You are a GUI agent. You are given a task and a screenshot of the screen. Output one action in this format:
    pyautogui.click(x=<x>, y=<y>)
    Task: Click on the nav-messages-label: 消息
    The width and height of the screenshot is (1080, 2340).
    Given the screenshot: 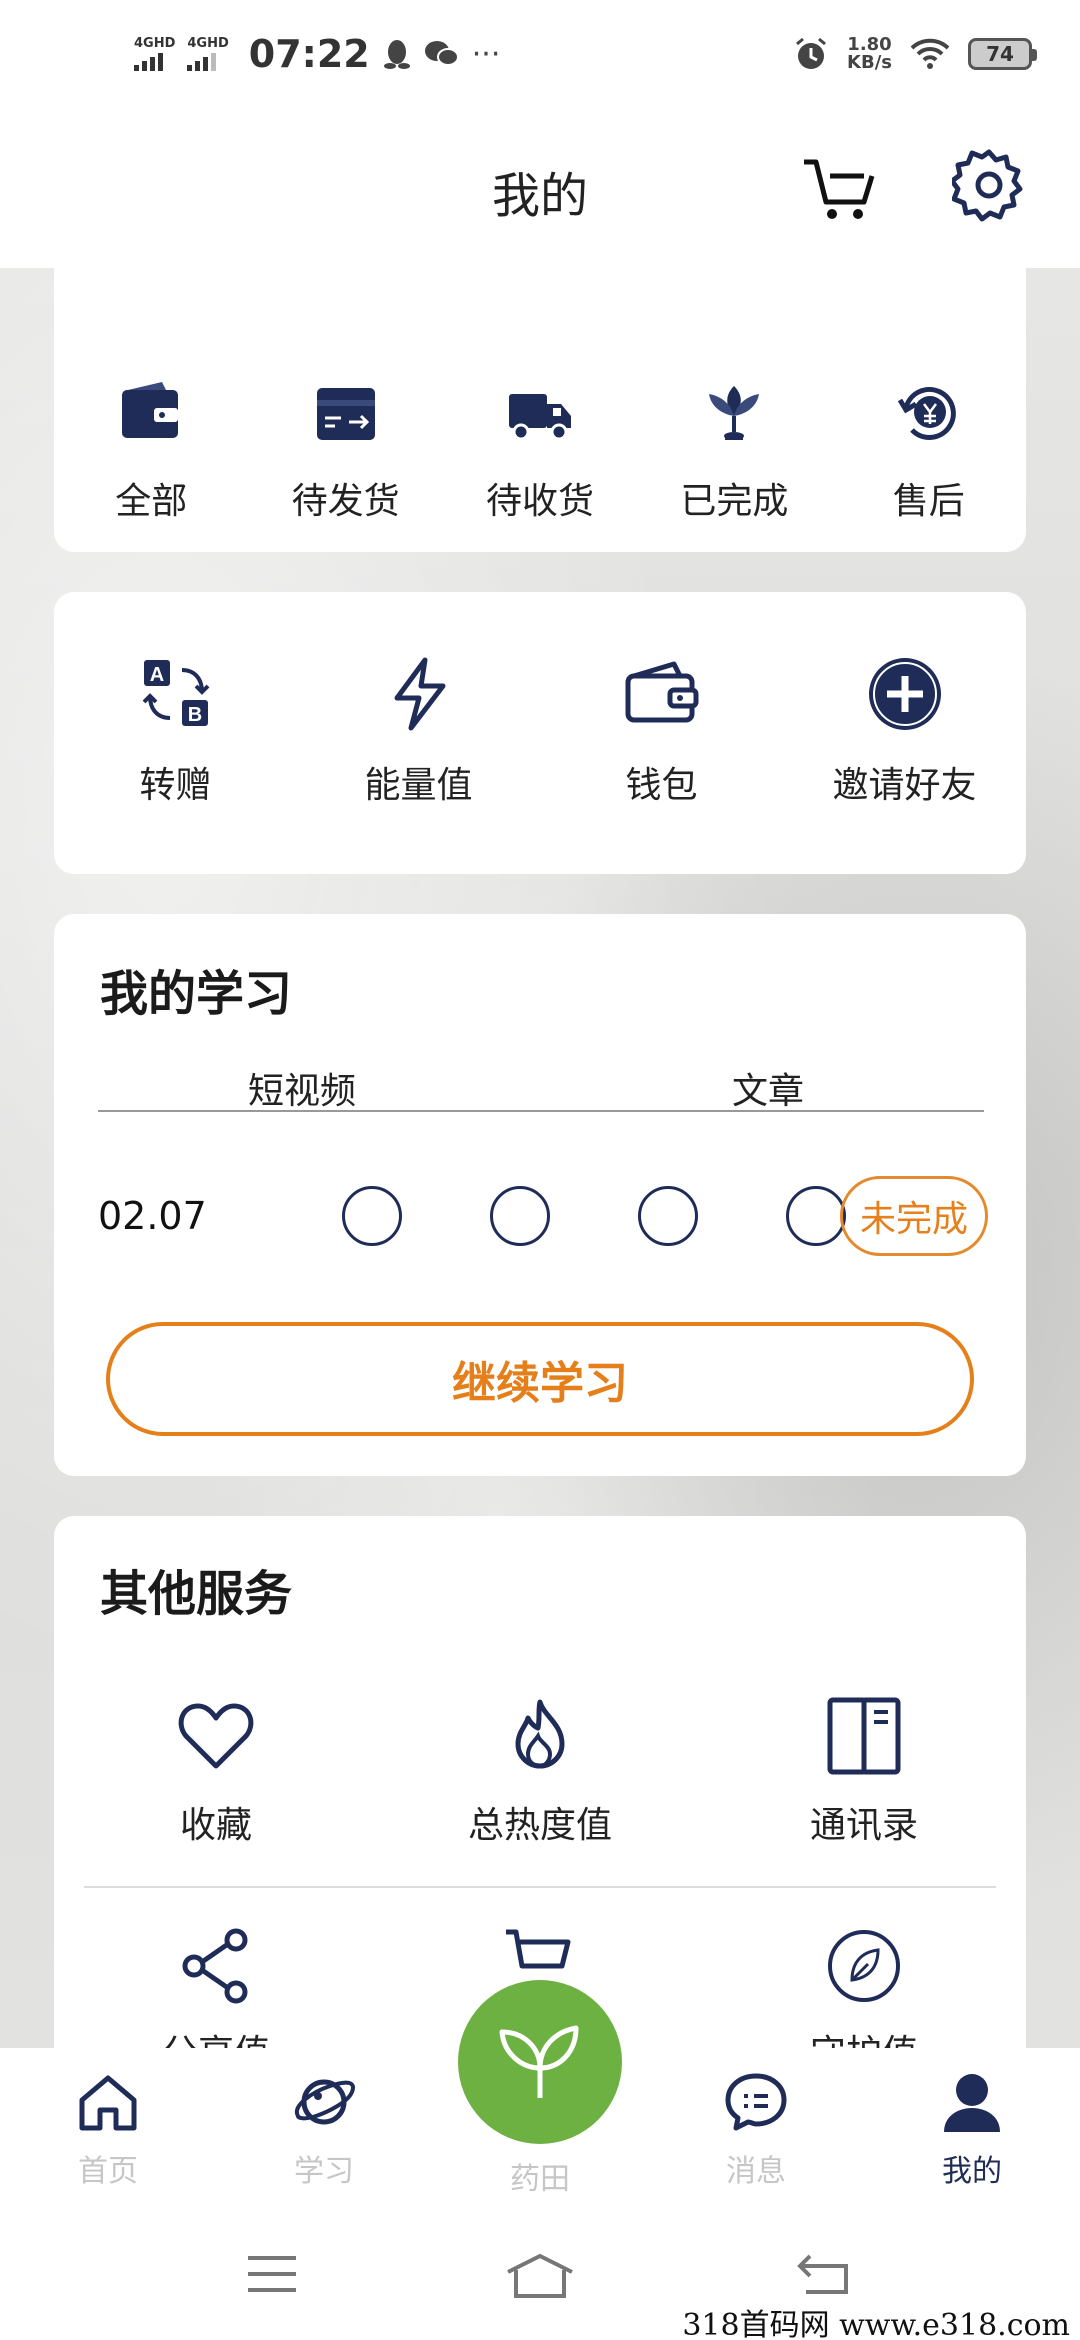 What is the action you would take?
    pyautogui.click(x=756, y=2171)
    